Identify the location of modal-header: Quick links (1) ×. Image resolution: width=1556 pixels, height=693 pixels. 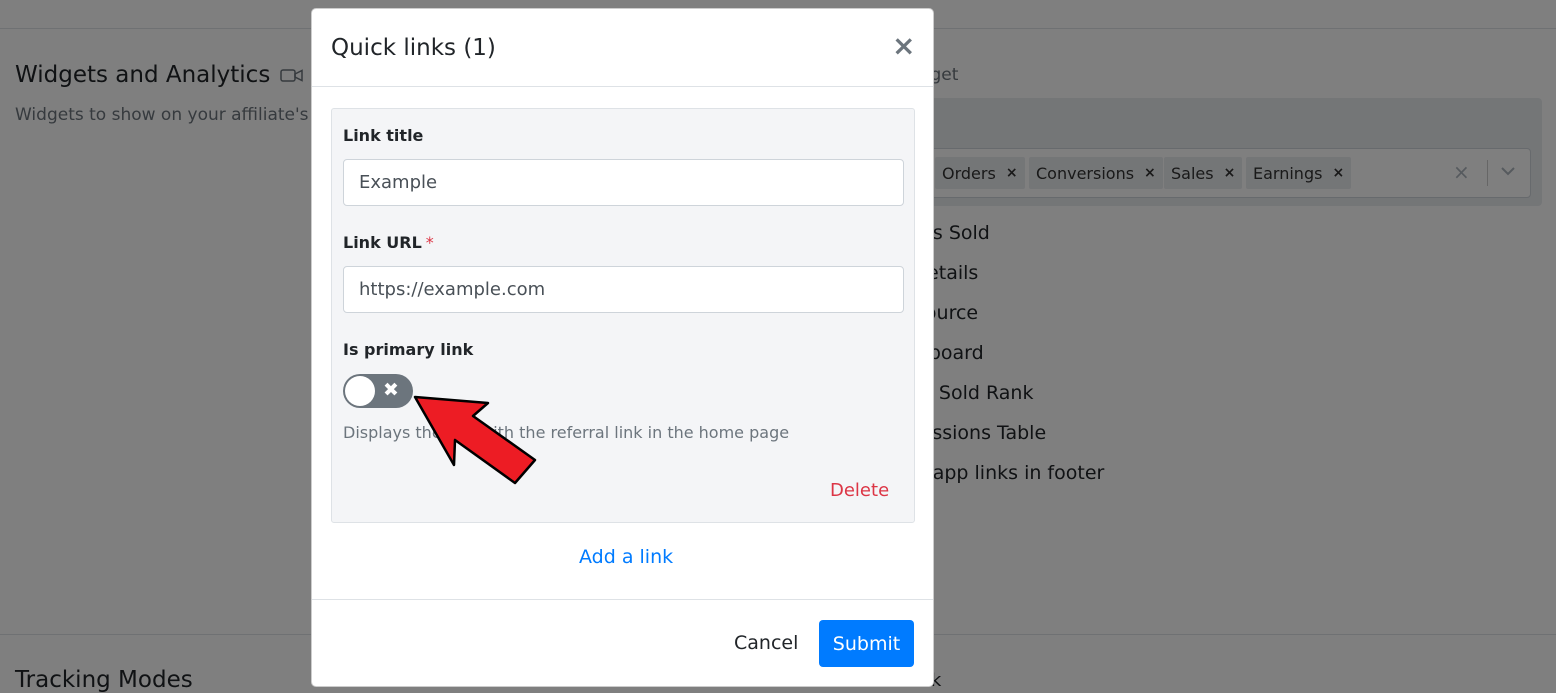
(622, 48).